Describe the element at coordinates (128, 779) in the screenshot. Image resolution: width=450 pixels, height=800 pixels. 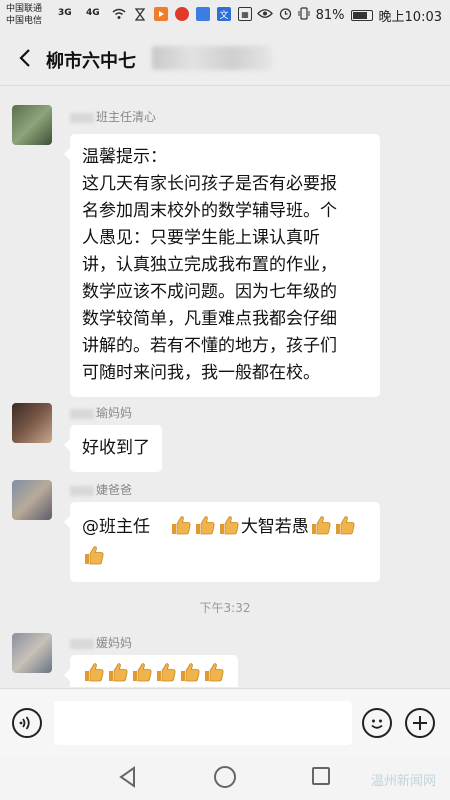
I see `nav-back-icon` at that location.